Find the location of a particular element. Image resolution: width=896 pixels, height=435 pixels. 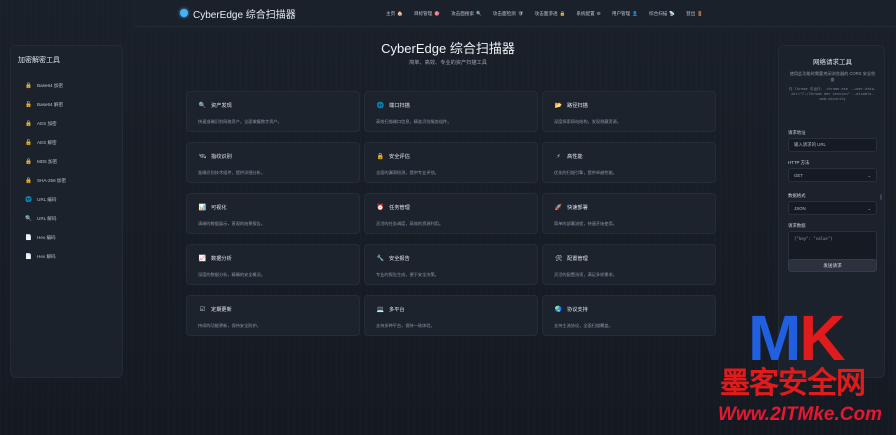

feature-card-header: ☑ 定期更新 is located at coordinates (215, 309).